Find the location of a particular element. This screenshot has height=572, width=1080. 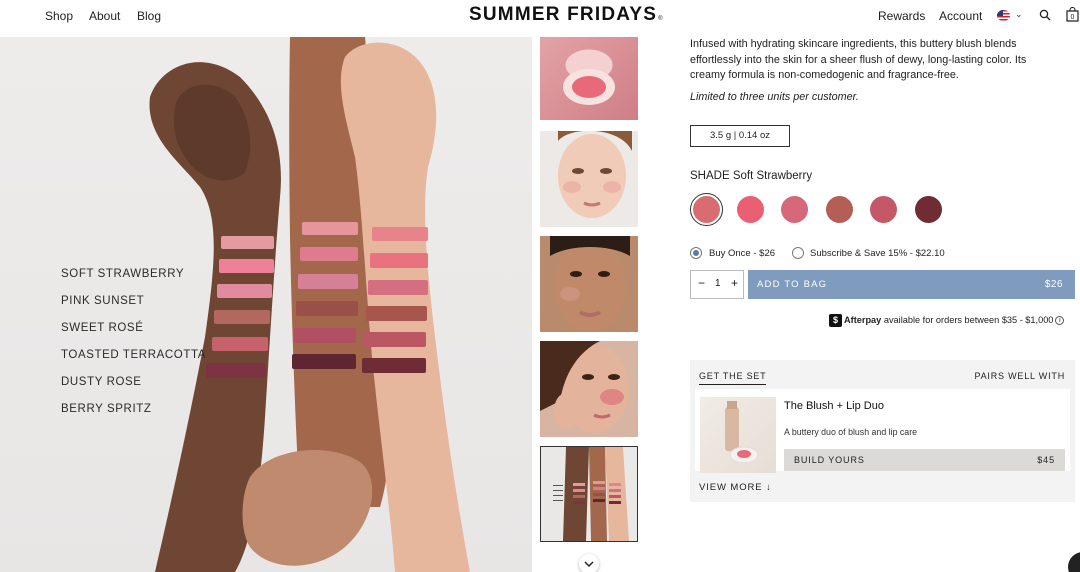

thumbnail-compact is located at coordinates (589, 78).